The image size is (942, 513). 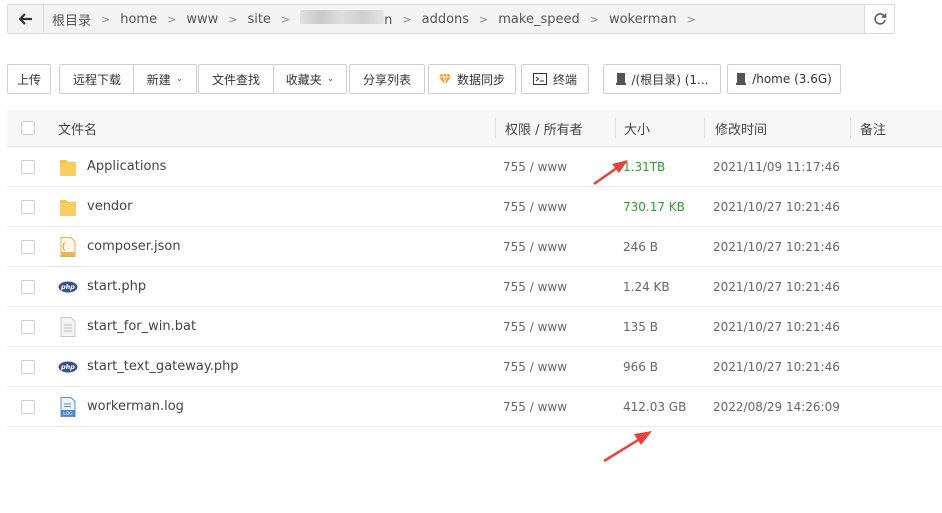 What do you see at coordinates (134, 246) in the screenshot?
I see `file-name: composer.json` at bounding box center [134, 246].